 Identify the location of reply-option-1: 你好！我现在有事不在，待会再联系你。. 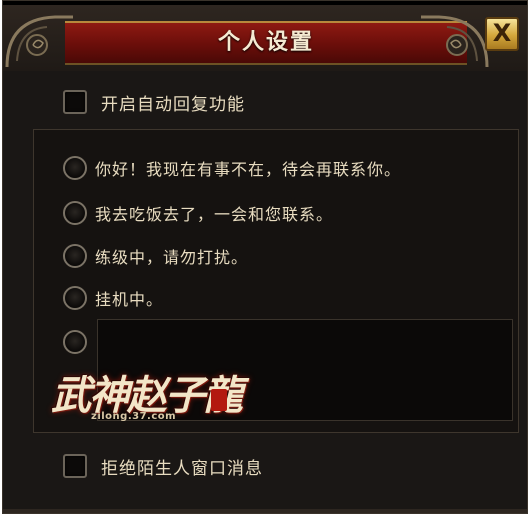
(232, 168).